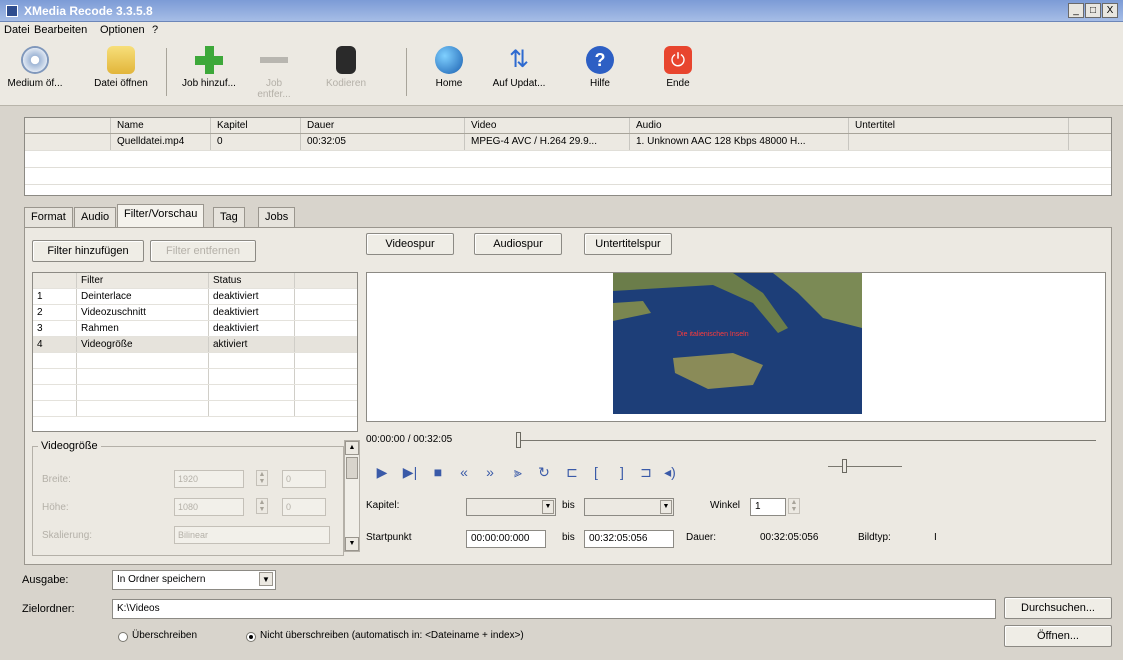 Image resolution: width=1123 pixels, height=660 pixels. What do you see at coordinates (629, 507) in the screenshot?
I see `chapter-to-combo: ▼` at bounding box center [629, 507].